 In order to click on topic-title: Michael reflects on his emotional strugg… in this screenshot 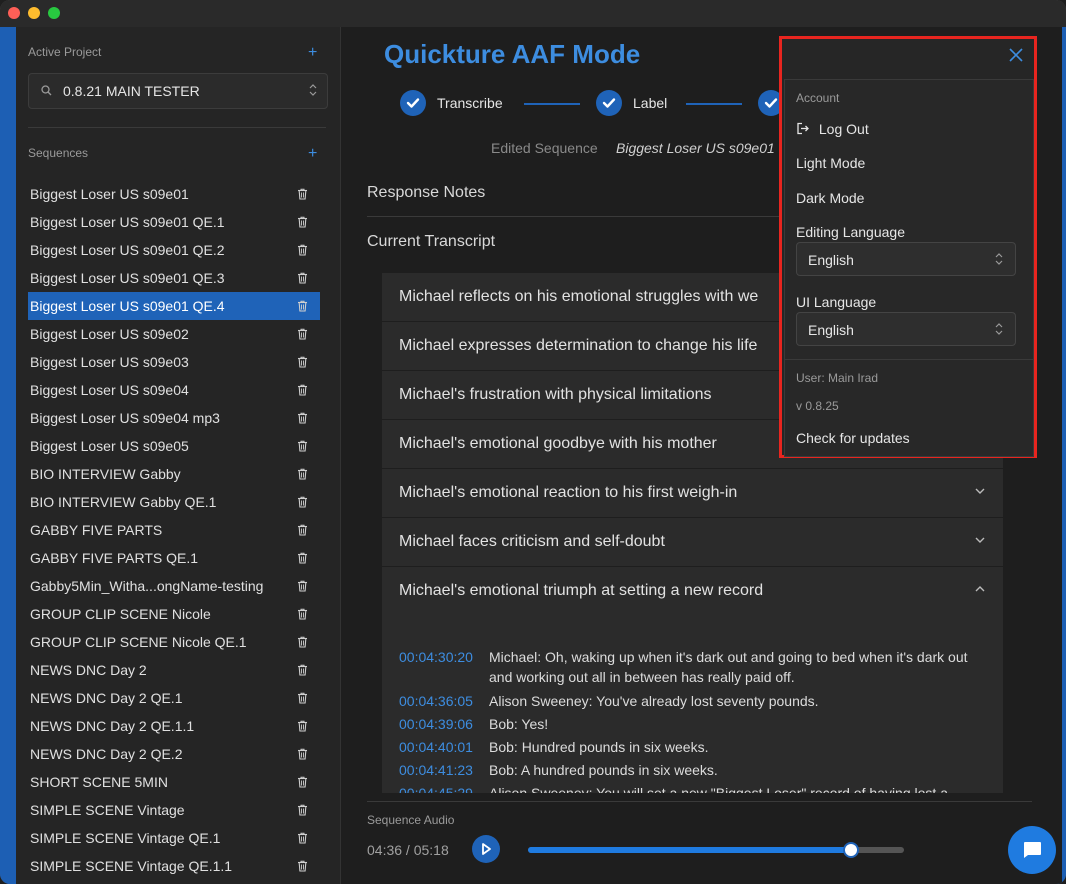, I will do `click(579, 296)`.